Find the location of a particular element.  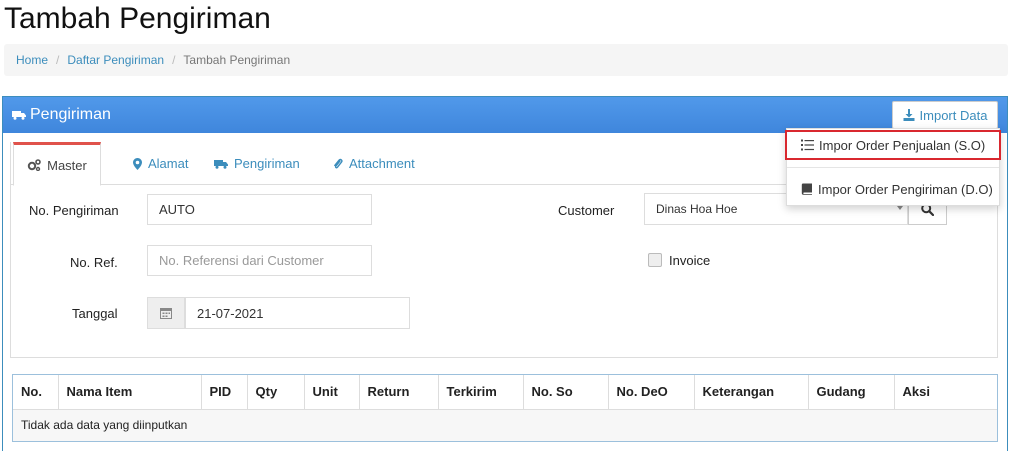

column-header: Gudang is located at coordinates (851, 392).